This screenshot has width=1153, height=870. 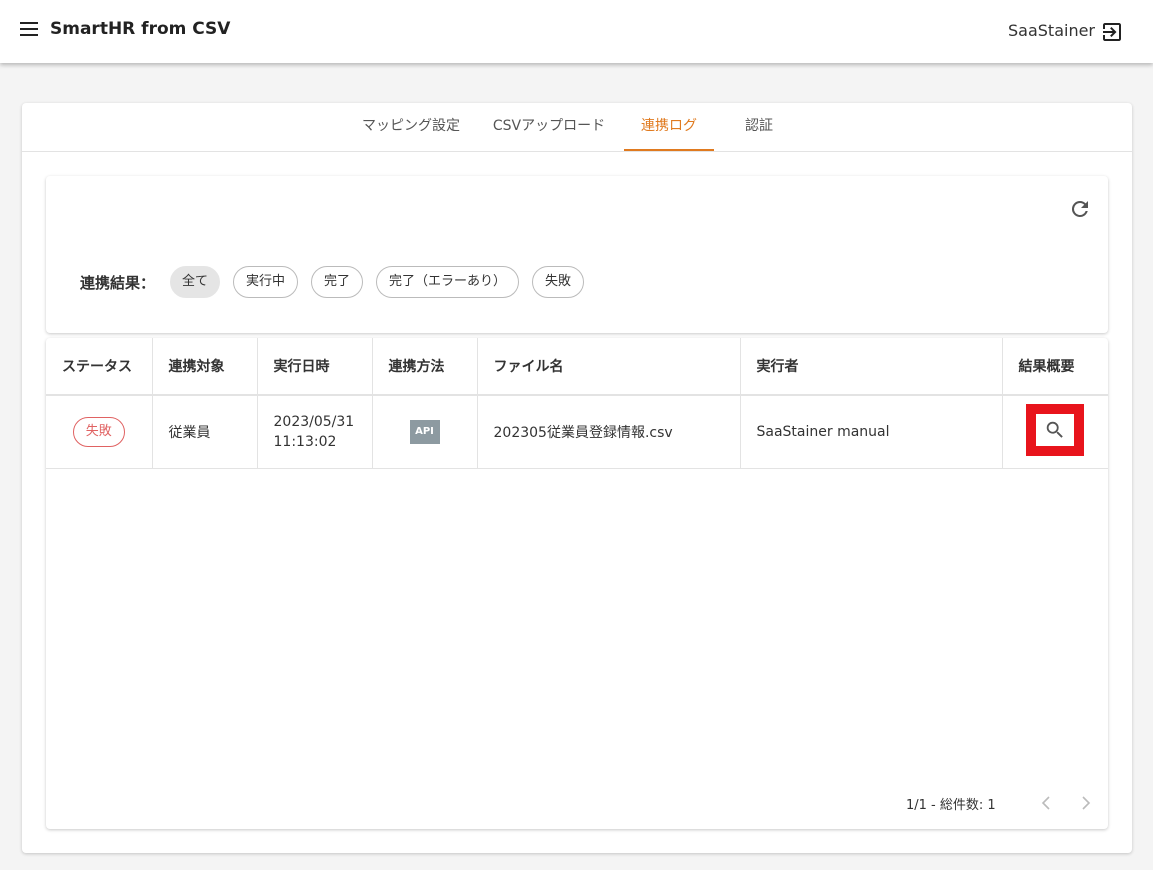 I want to click on tab-csv-upload: CSVアップロード, so click(x=549, y=127).